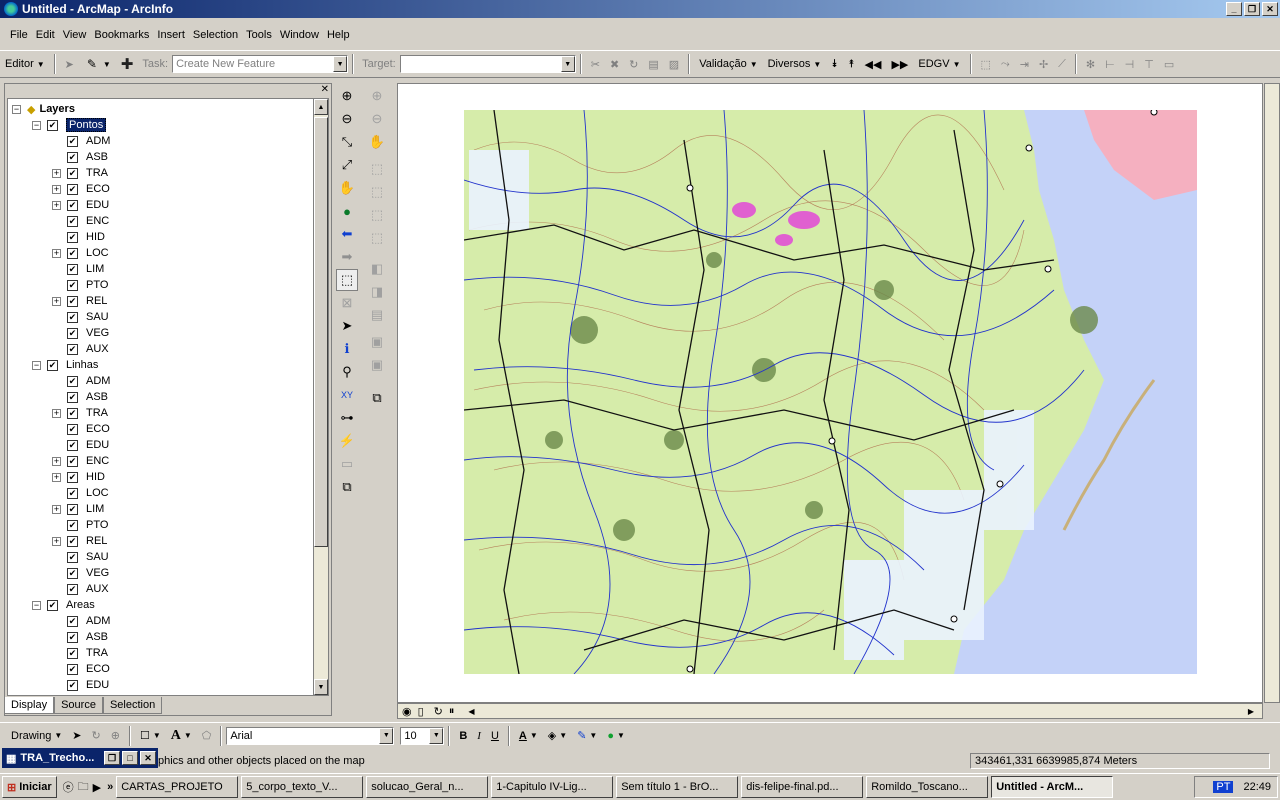 The height and width of the screenshot is (800, 1280). I want to click on close-icon: ✕, so click(325, 89).